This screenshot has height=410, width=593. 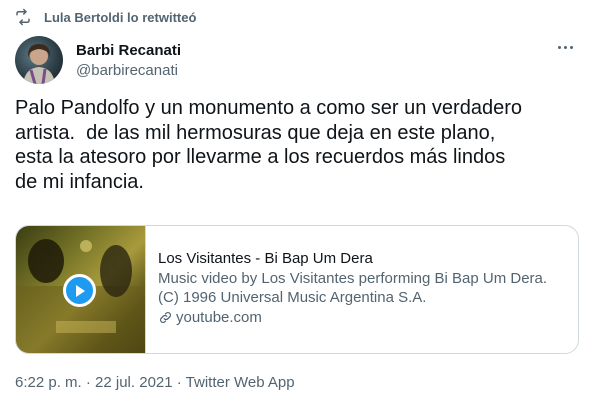 I want to click on retweeter-label: Lula Bertoldi lo retwitteó, so click(x=120, y=17).